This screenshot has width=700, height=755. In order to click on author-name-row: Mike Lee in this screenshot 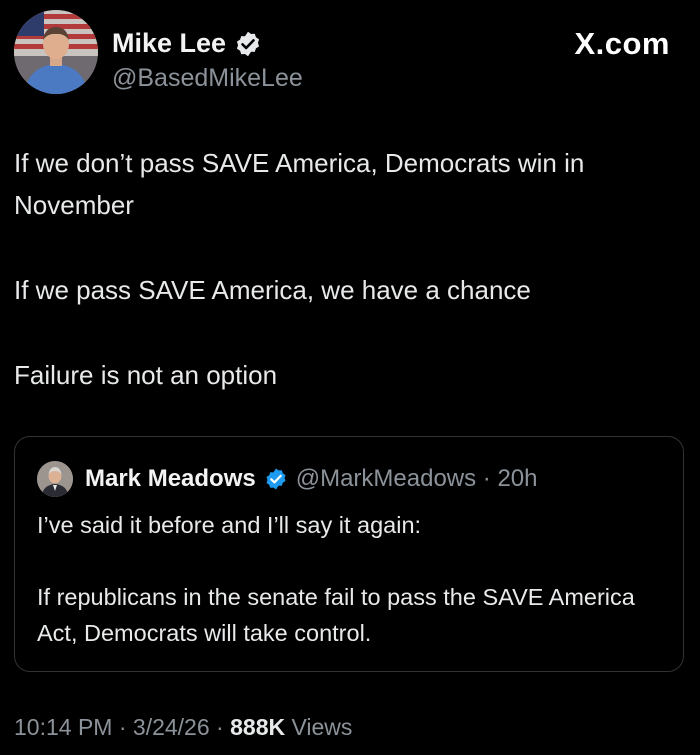, I will do `click(187, 43)`.